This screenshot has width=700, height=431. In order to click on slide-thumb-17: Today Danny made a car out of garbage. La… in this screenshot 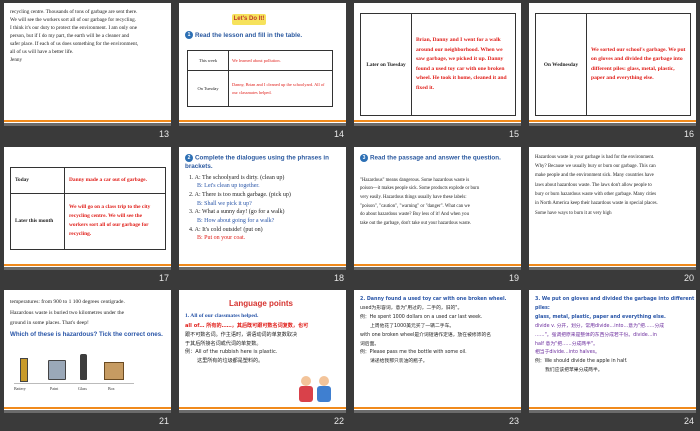, I will do `click(87, 216)`.